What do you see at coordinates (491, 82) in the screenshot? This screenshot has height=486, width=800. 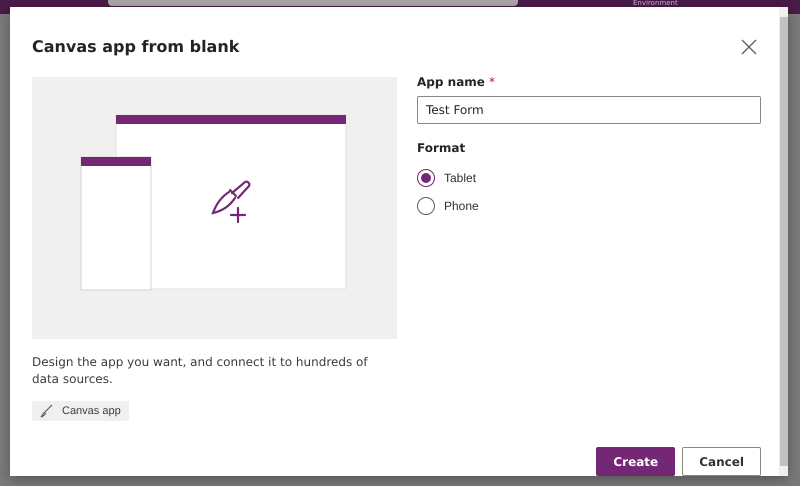 I see `required-mark: *` at bounding box center [491, 82].